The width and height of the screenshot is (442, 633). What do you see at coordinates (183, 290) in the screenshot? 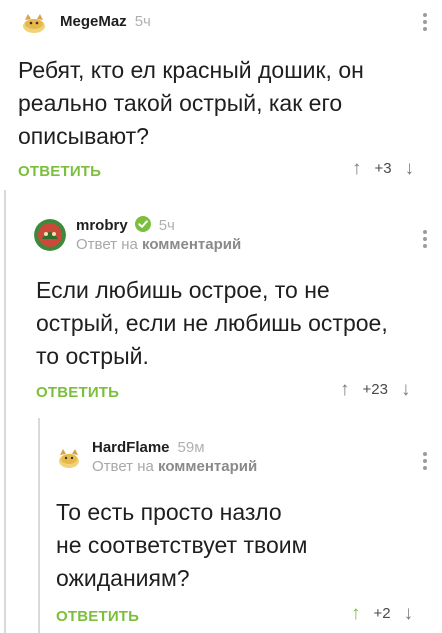
I see `comment-text-line: Если любишь острое, то не` at bounding box center [183, 290].